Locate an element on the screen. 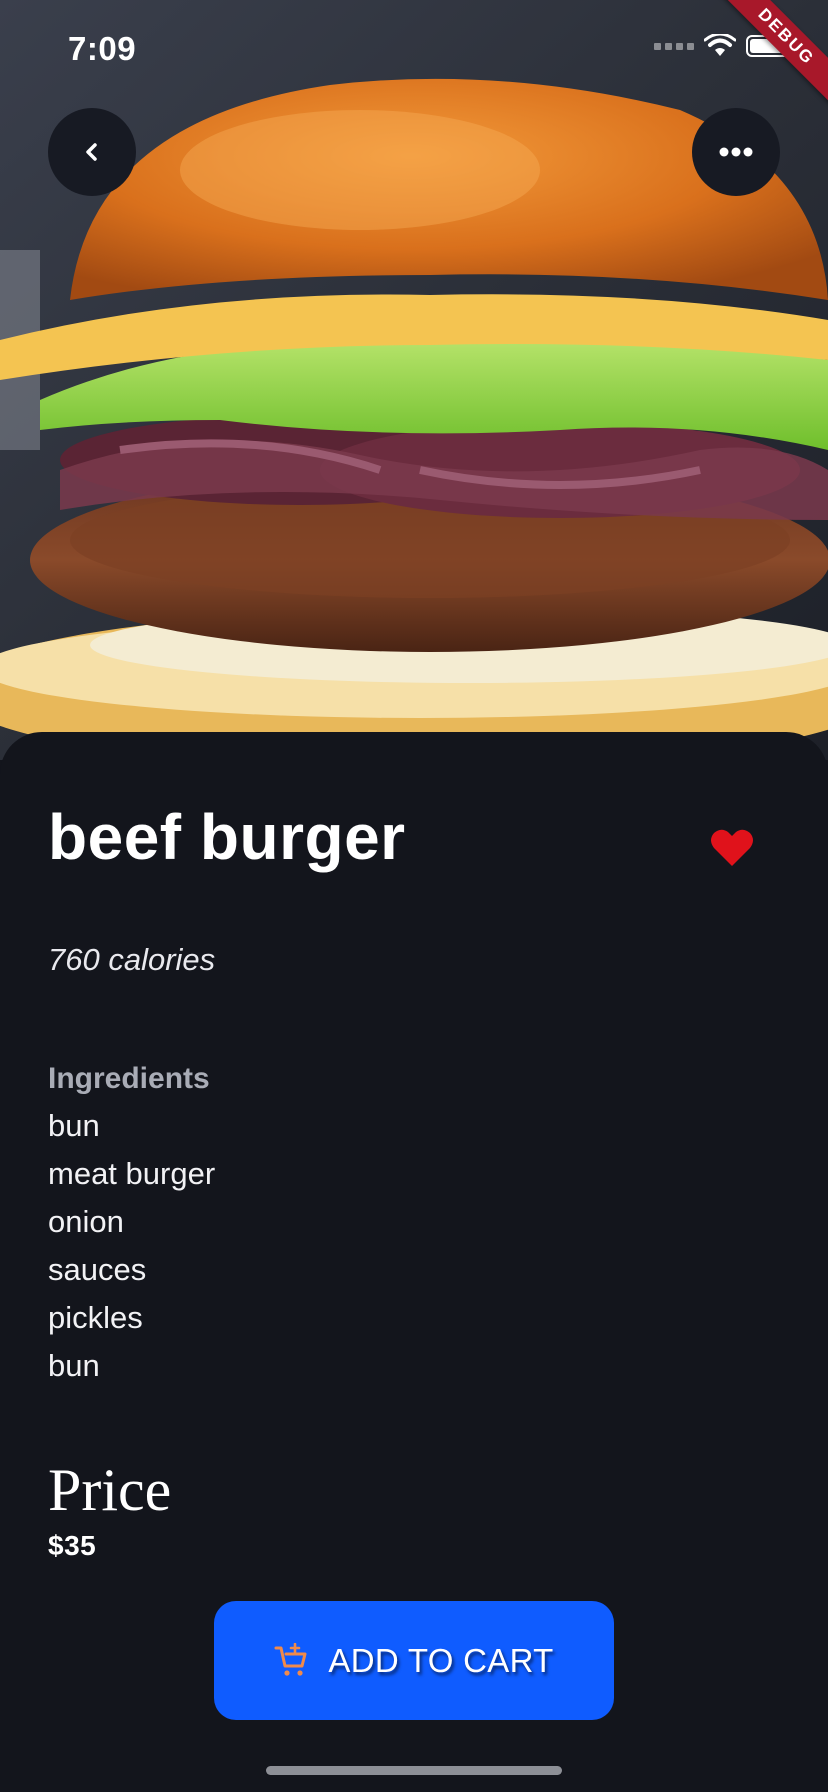 The width and height of the screenshot is (828, 1792). ingredient-item: pickles is located at coordinates (95, 1317).